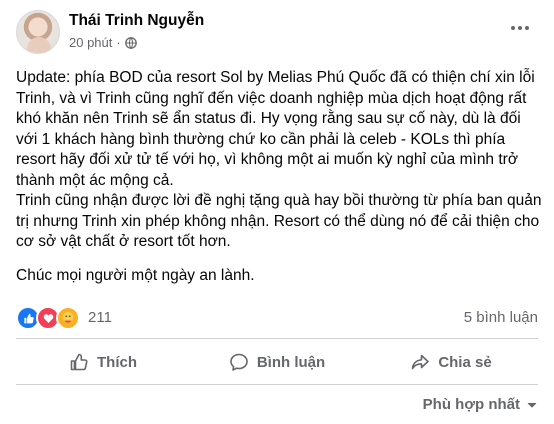 This screenshot has height=424, width=554. Describe the element at coordinates (471, 404) in the screenshot. I see `sort-label: Phù hợp nhất` at that location.